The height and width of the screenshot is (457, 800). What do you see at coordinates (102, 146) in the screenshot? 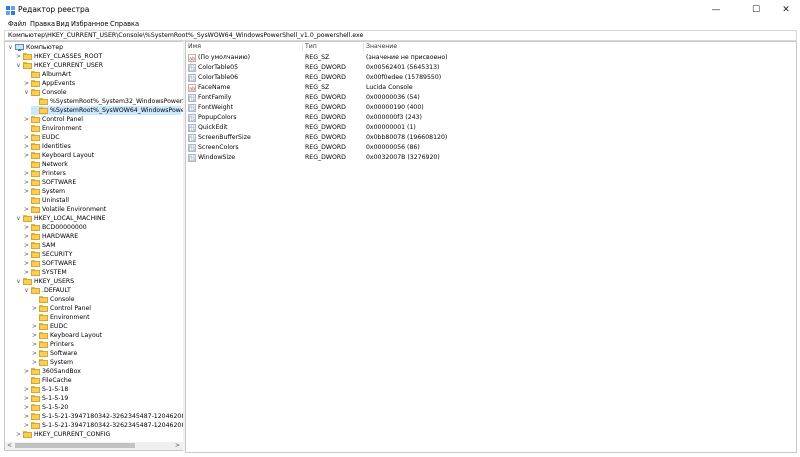
I see `tree-node: > Identities` at bounding box center [102, 146].